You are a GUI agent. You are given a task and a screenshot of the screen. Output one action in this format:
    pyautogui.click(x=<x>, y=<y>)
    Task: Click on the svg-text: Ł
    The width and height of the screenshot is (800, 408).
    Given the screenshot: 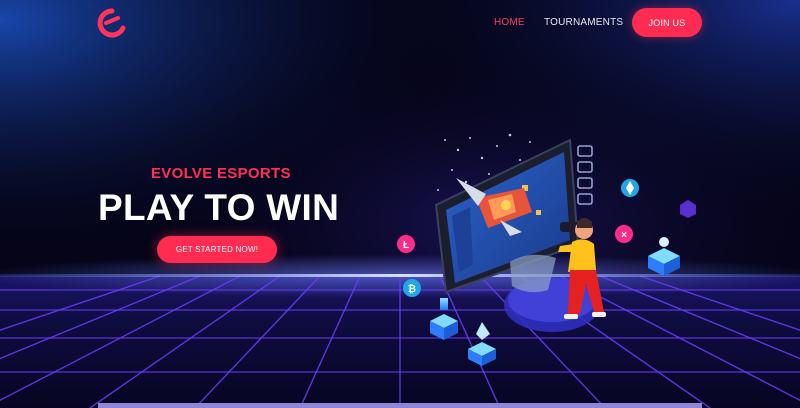 What is the action you would take?
    pyautogui.click(x=406, y=245)
    